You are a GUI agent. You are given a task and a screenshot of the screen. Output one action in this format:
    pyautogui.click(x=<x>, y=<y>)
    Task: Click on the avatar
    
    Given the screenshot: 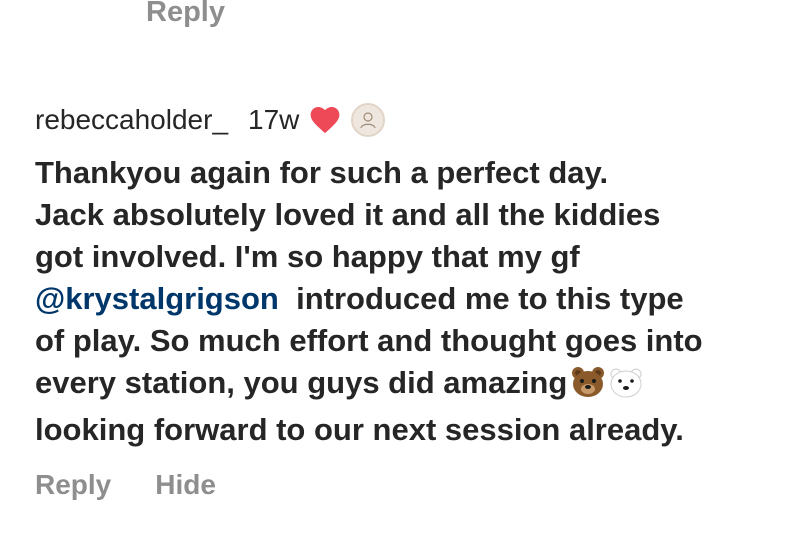 What is the action you would take?
    pyautogui.click(x=368, y=120)
    